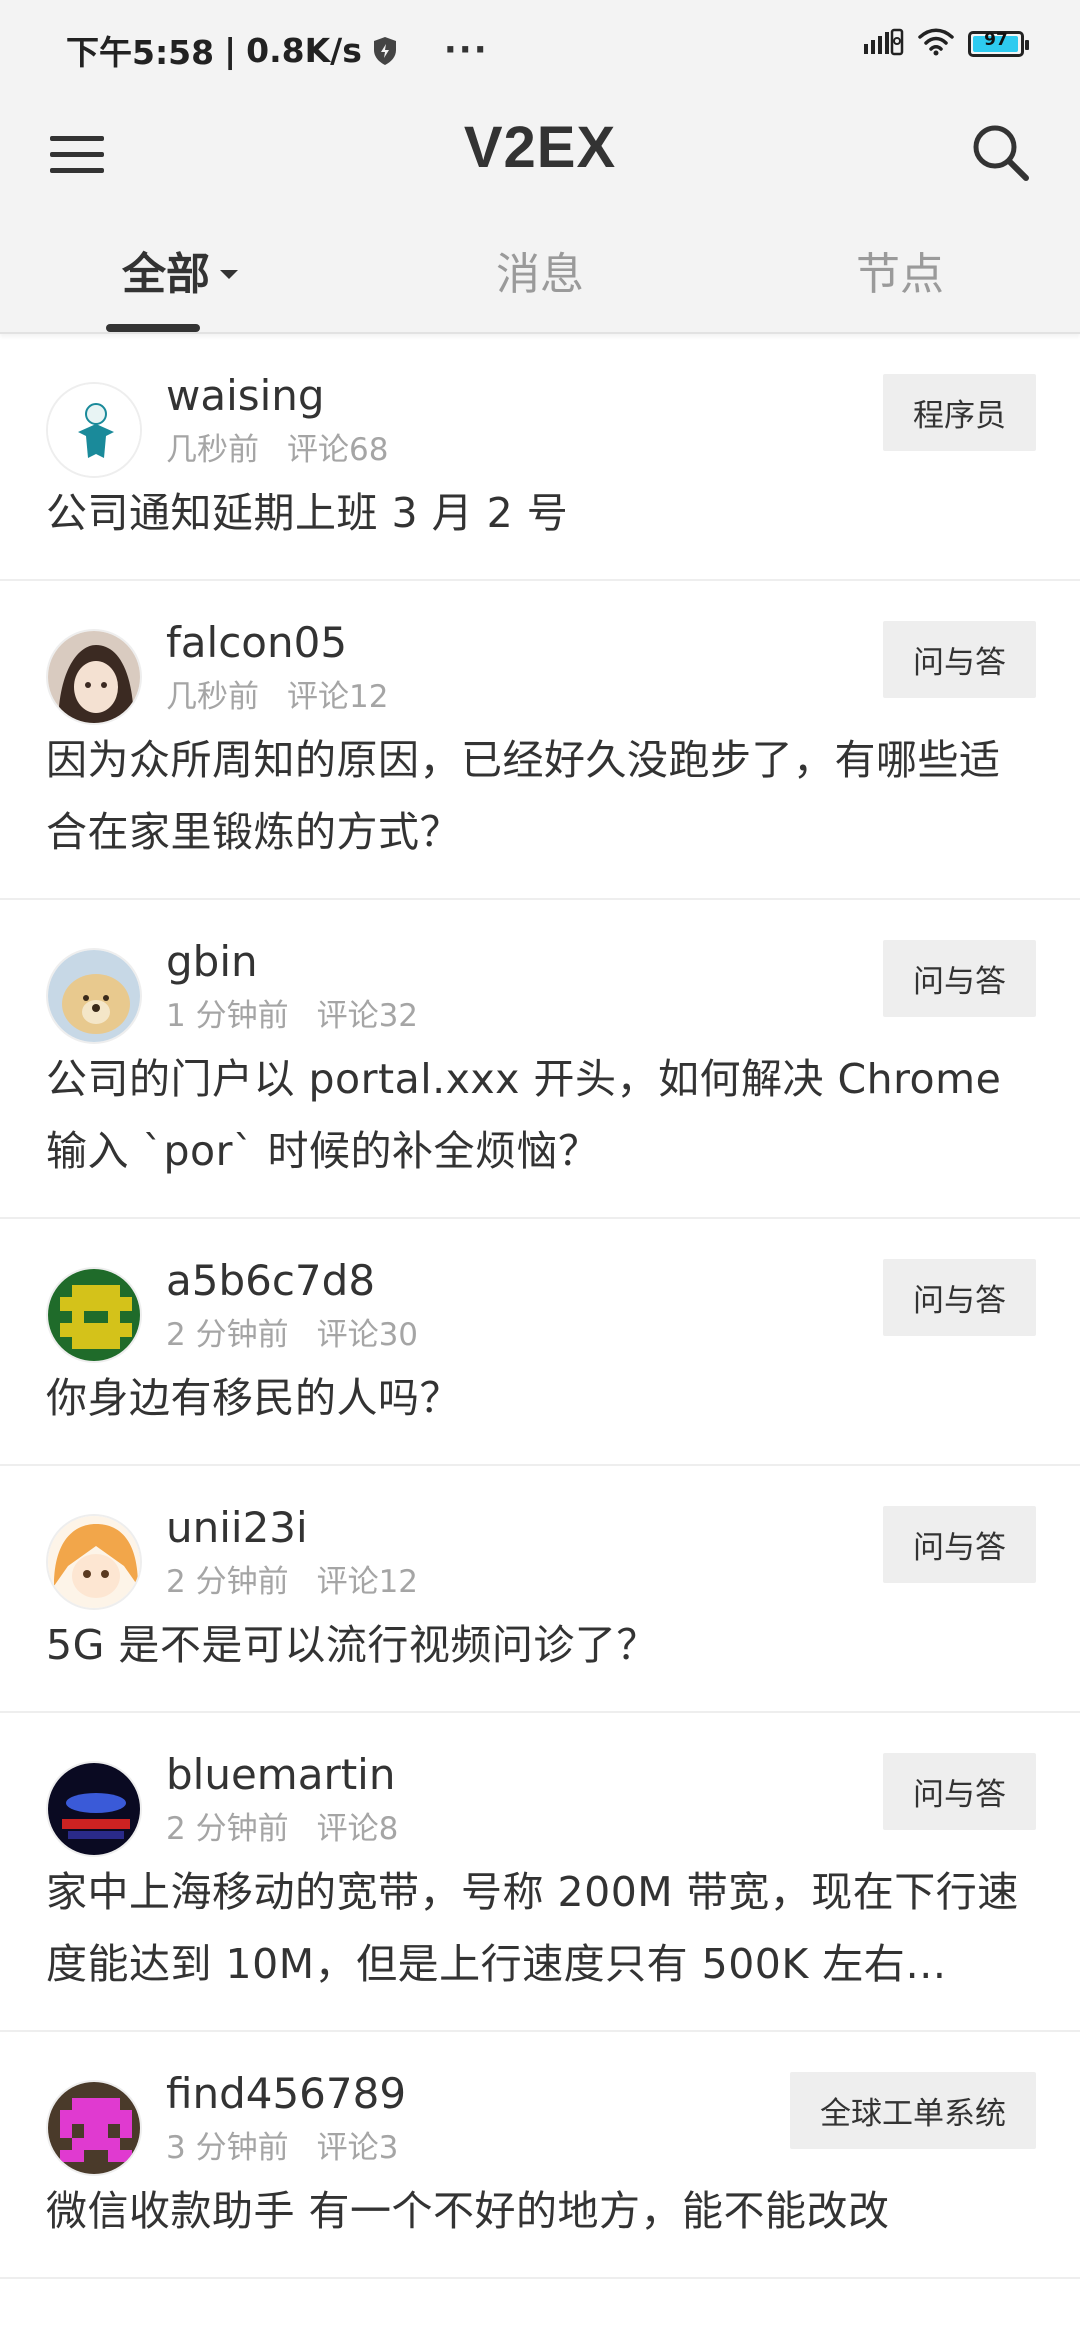 Image resolution: width=1080 pixels, height=2340 pixels. What do you see at coordinates (227, 1016) in the screenshot?
I see `post-time: 1 分钟前` at bounding box center [227, 1016].